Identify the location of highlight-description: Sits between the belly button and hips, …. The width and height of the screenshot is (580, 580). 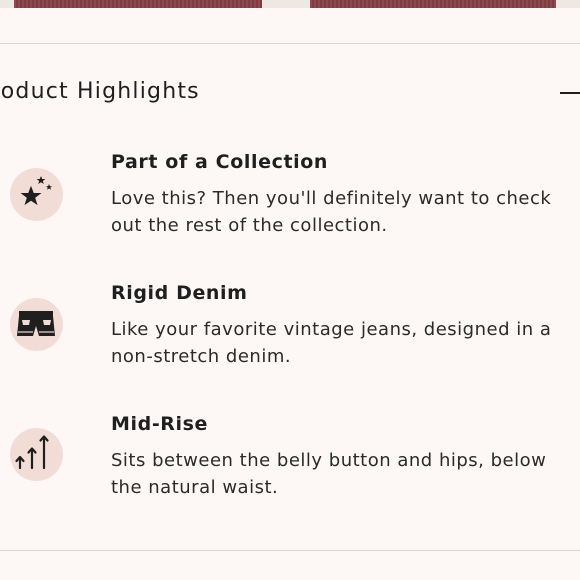
(329, 474).